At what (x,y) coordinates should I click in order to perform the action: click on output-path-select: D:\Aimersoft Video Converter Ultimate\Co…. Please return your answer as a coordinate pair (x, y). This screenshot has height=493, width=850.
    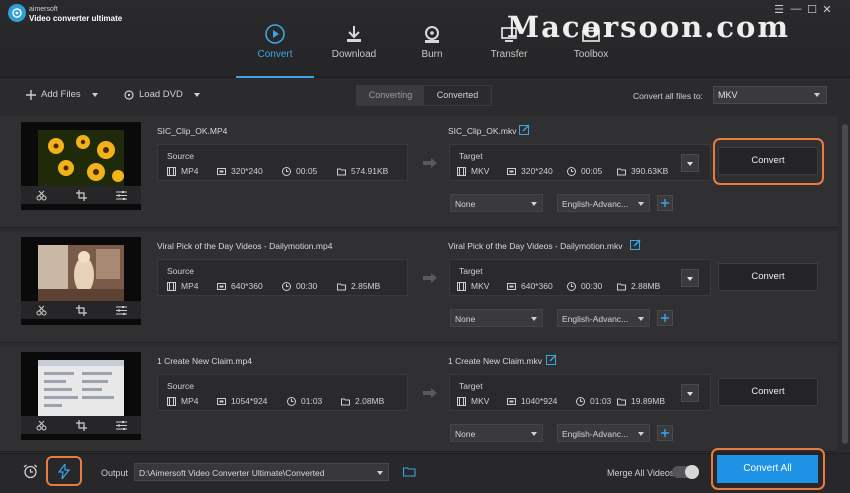
    Looking at the image, I should click on (261, 472).